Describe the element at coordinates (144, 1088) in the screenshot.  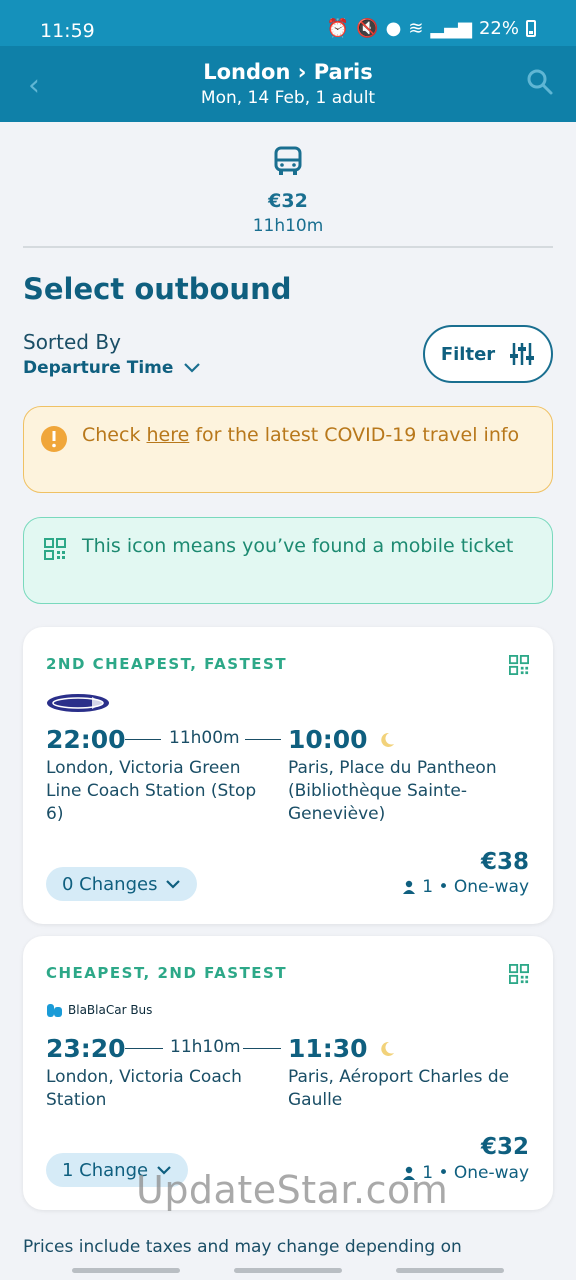
I see `departure-station: London, Victoria Coach Station` at that location.